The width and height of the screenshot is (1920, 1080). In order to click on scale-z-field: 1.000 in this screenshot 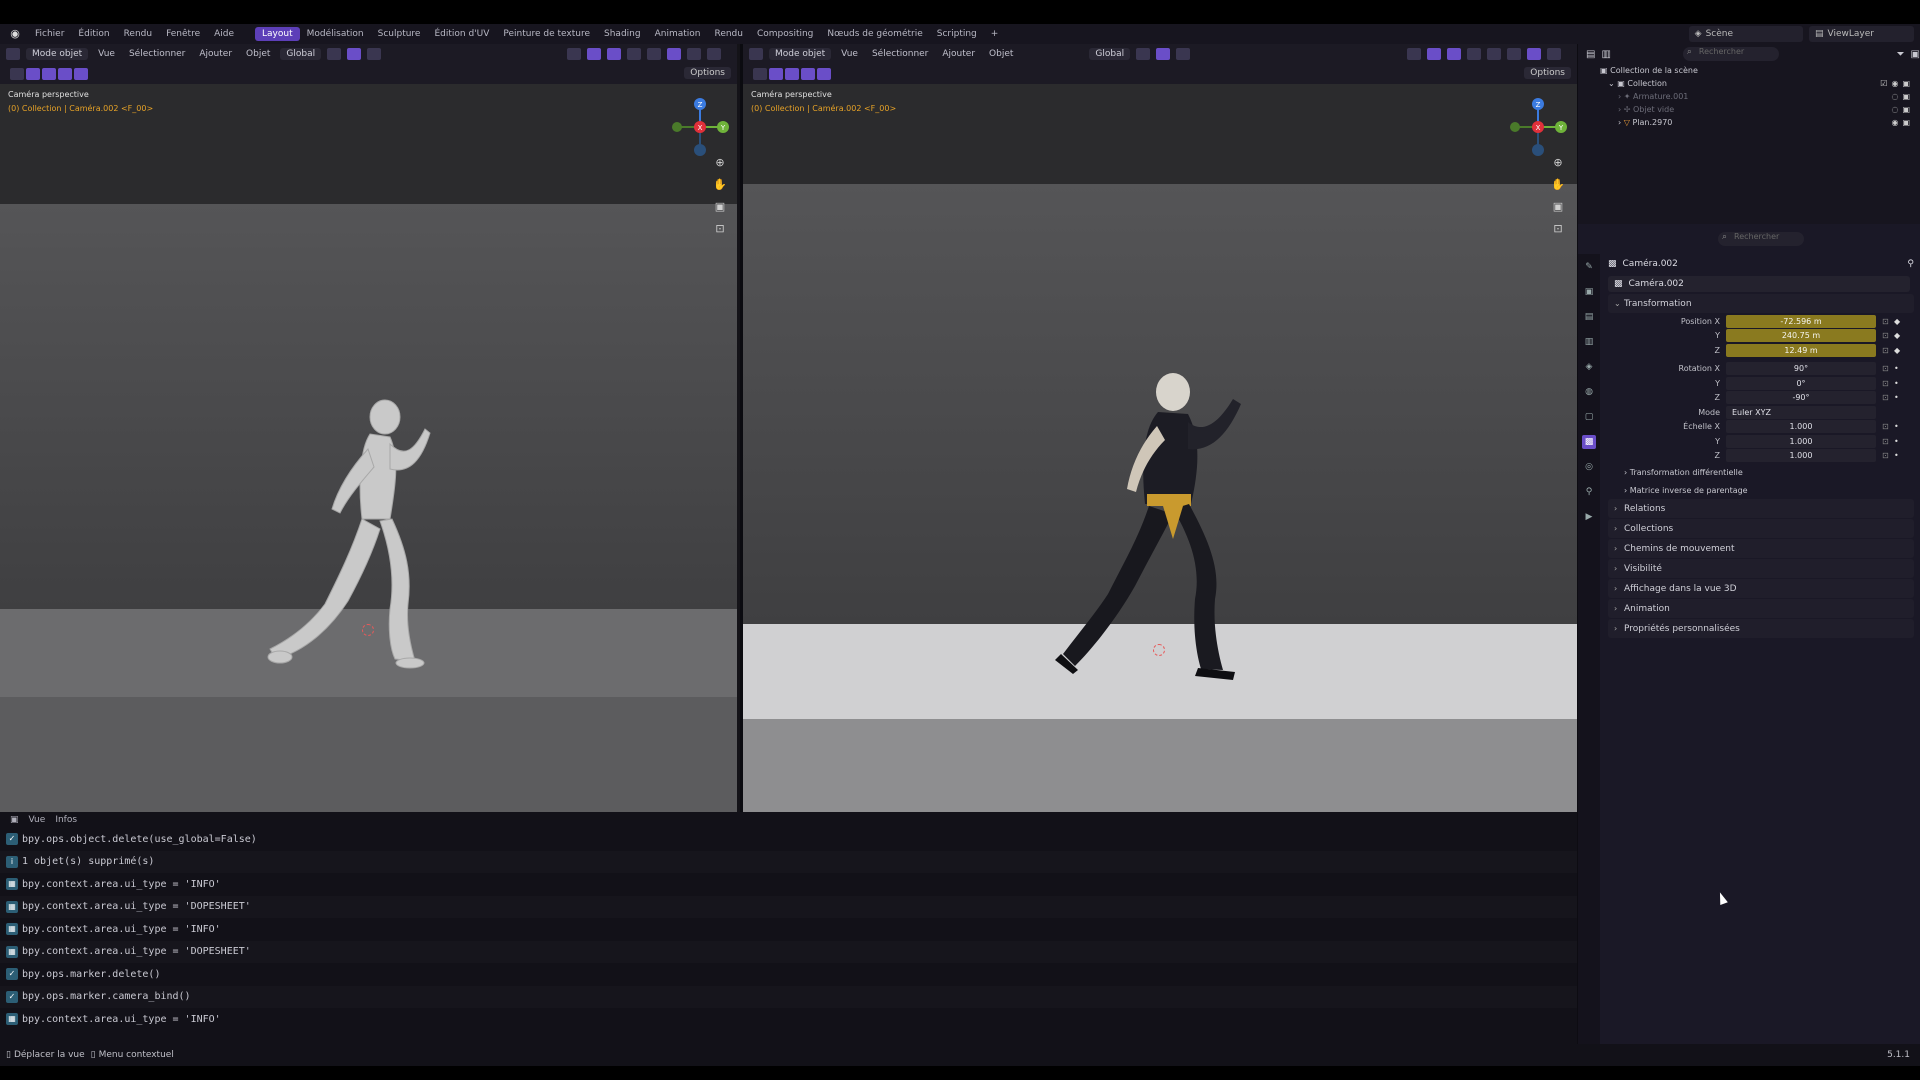, I will do `click(1801, 456)`.